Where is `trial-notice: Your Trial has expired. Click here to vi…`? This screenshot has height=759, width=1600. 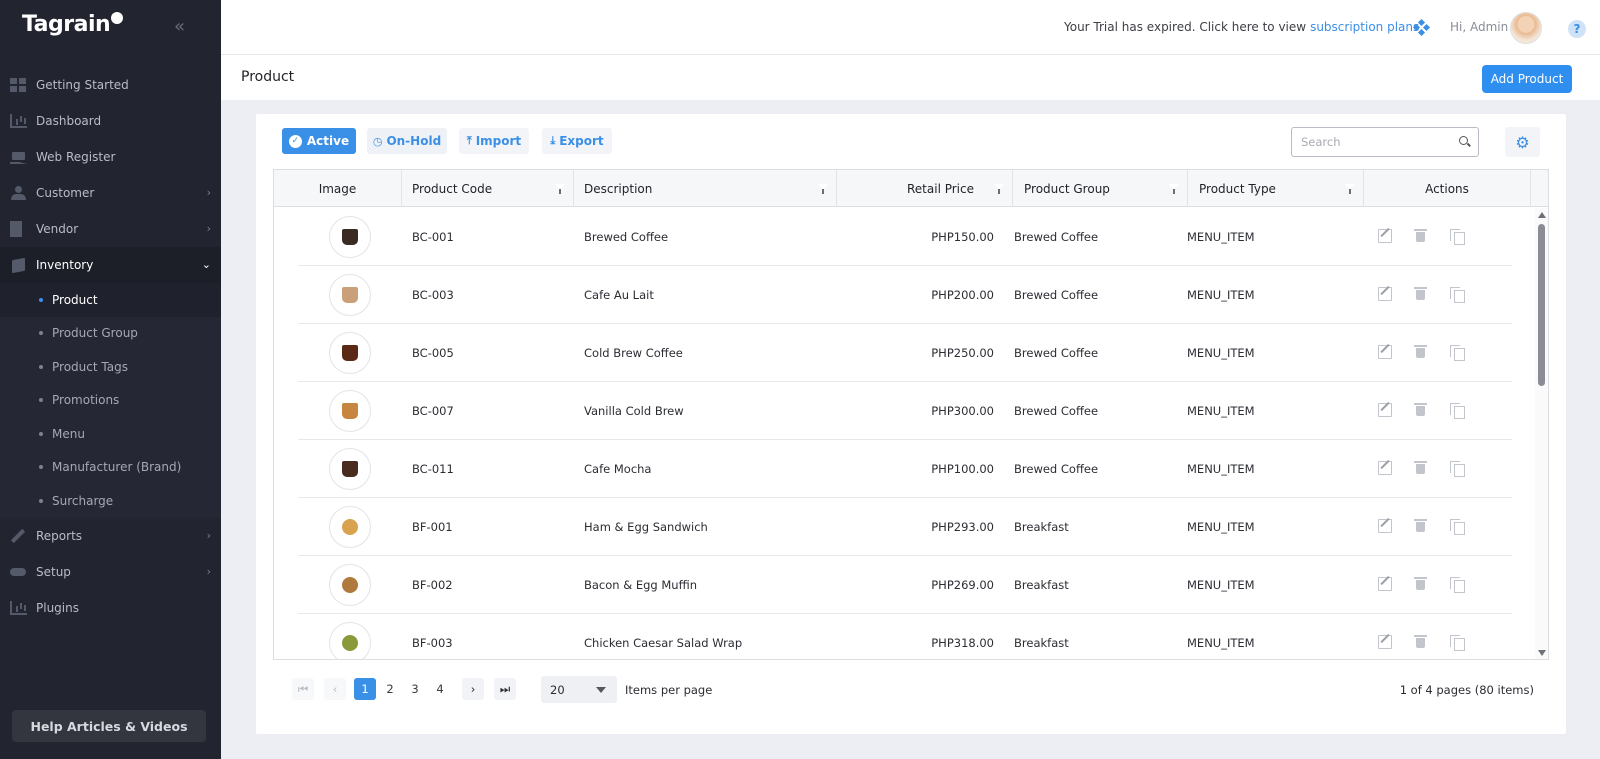 trial-notice: Your Trial has expired. Click here to vi… is located at coordinates (1243, 27).